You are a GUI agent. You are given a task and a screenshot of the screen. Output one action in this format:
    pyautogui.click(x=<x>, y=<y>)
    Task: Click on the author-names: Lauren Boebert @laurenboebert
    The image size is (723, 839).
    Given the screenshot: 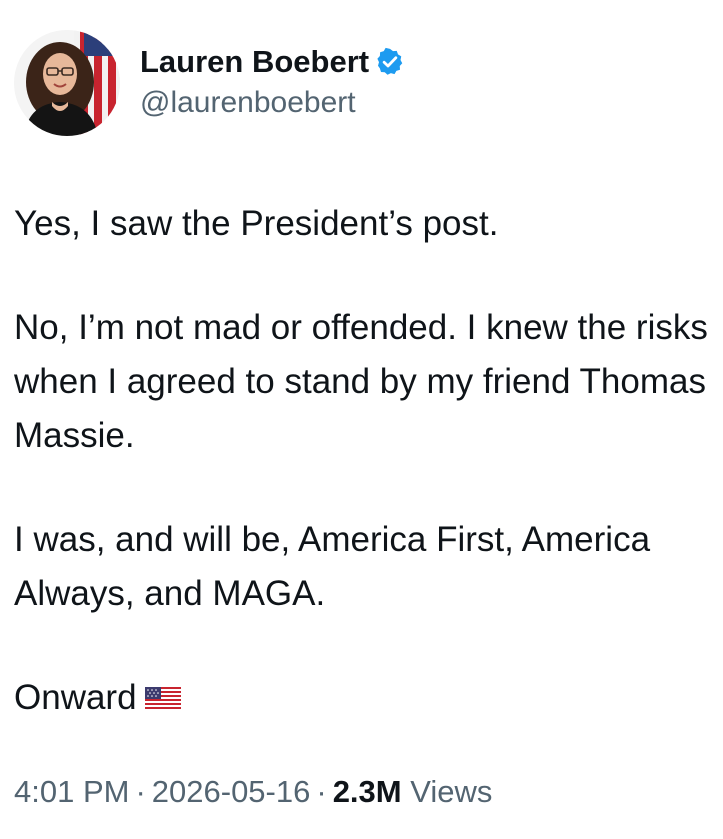 What is the action you would take?
    pyautogui.click(x=272, y=83)
    